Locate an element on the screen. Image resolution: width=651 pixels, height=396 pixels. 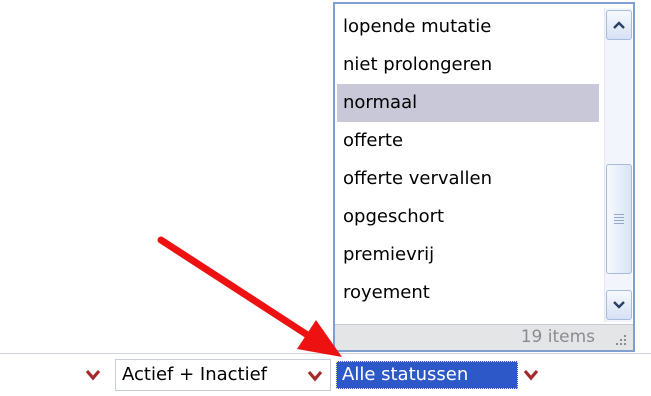
filter-combo-left is located at coordinates (55, 375).